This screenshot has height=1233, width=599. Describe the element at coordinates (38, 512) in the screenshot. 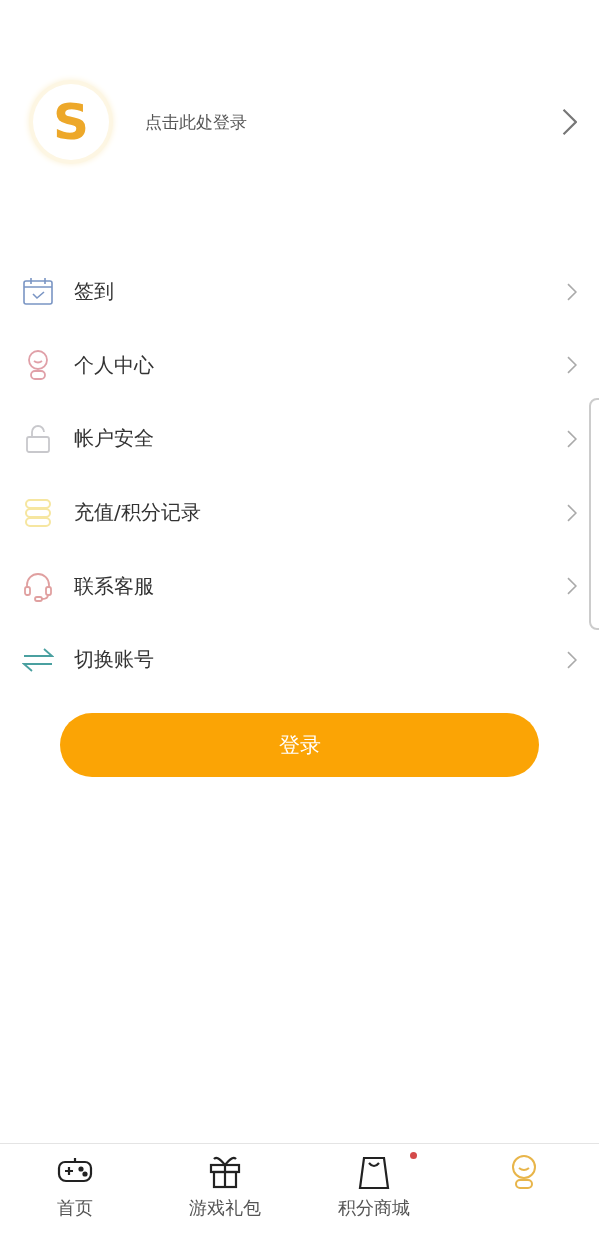

I see `coin-stack-icon` at that location.